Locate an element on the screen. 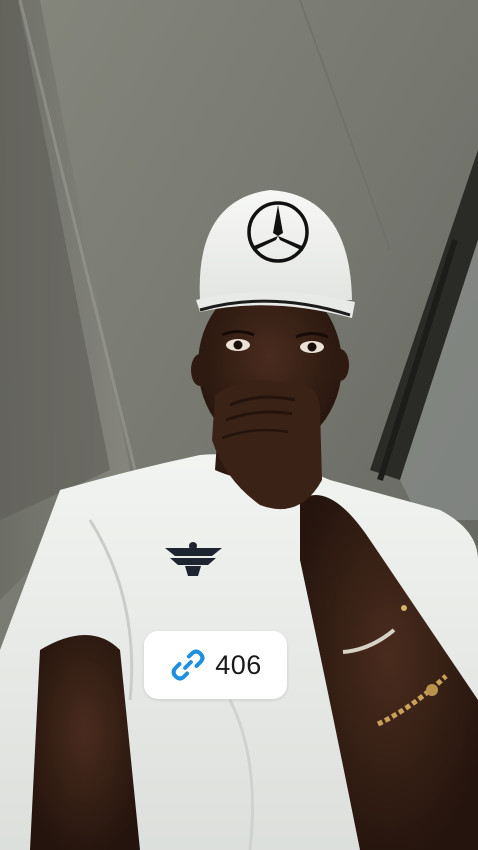 The image size is (478, 850). link-sticker: 406 is located at coordinates (215, 665).